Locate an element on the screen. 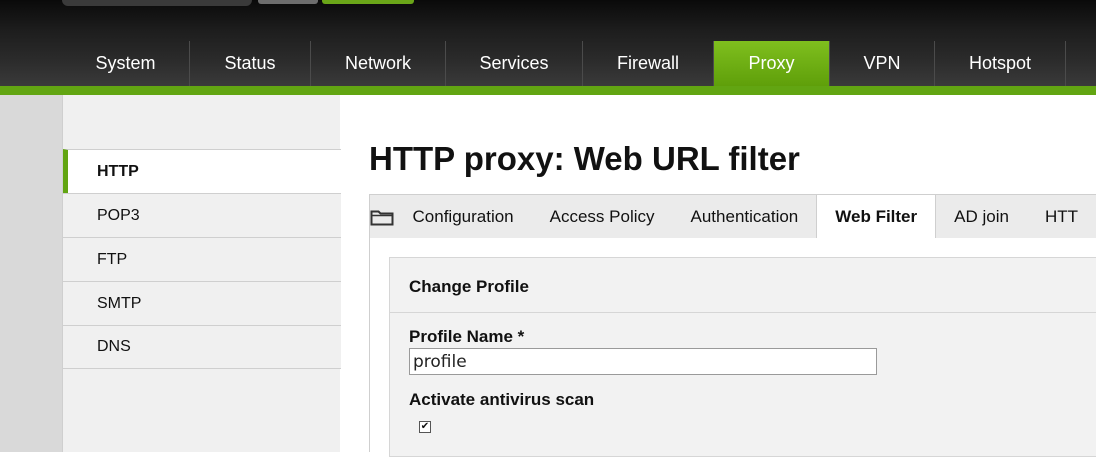  folder-icon is located at coordinates (382, 216).